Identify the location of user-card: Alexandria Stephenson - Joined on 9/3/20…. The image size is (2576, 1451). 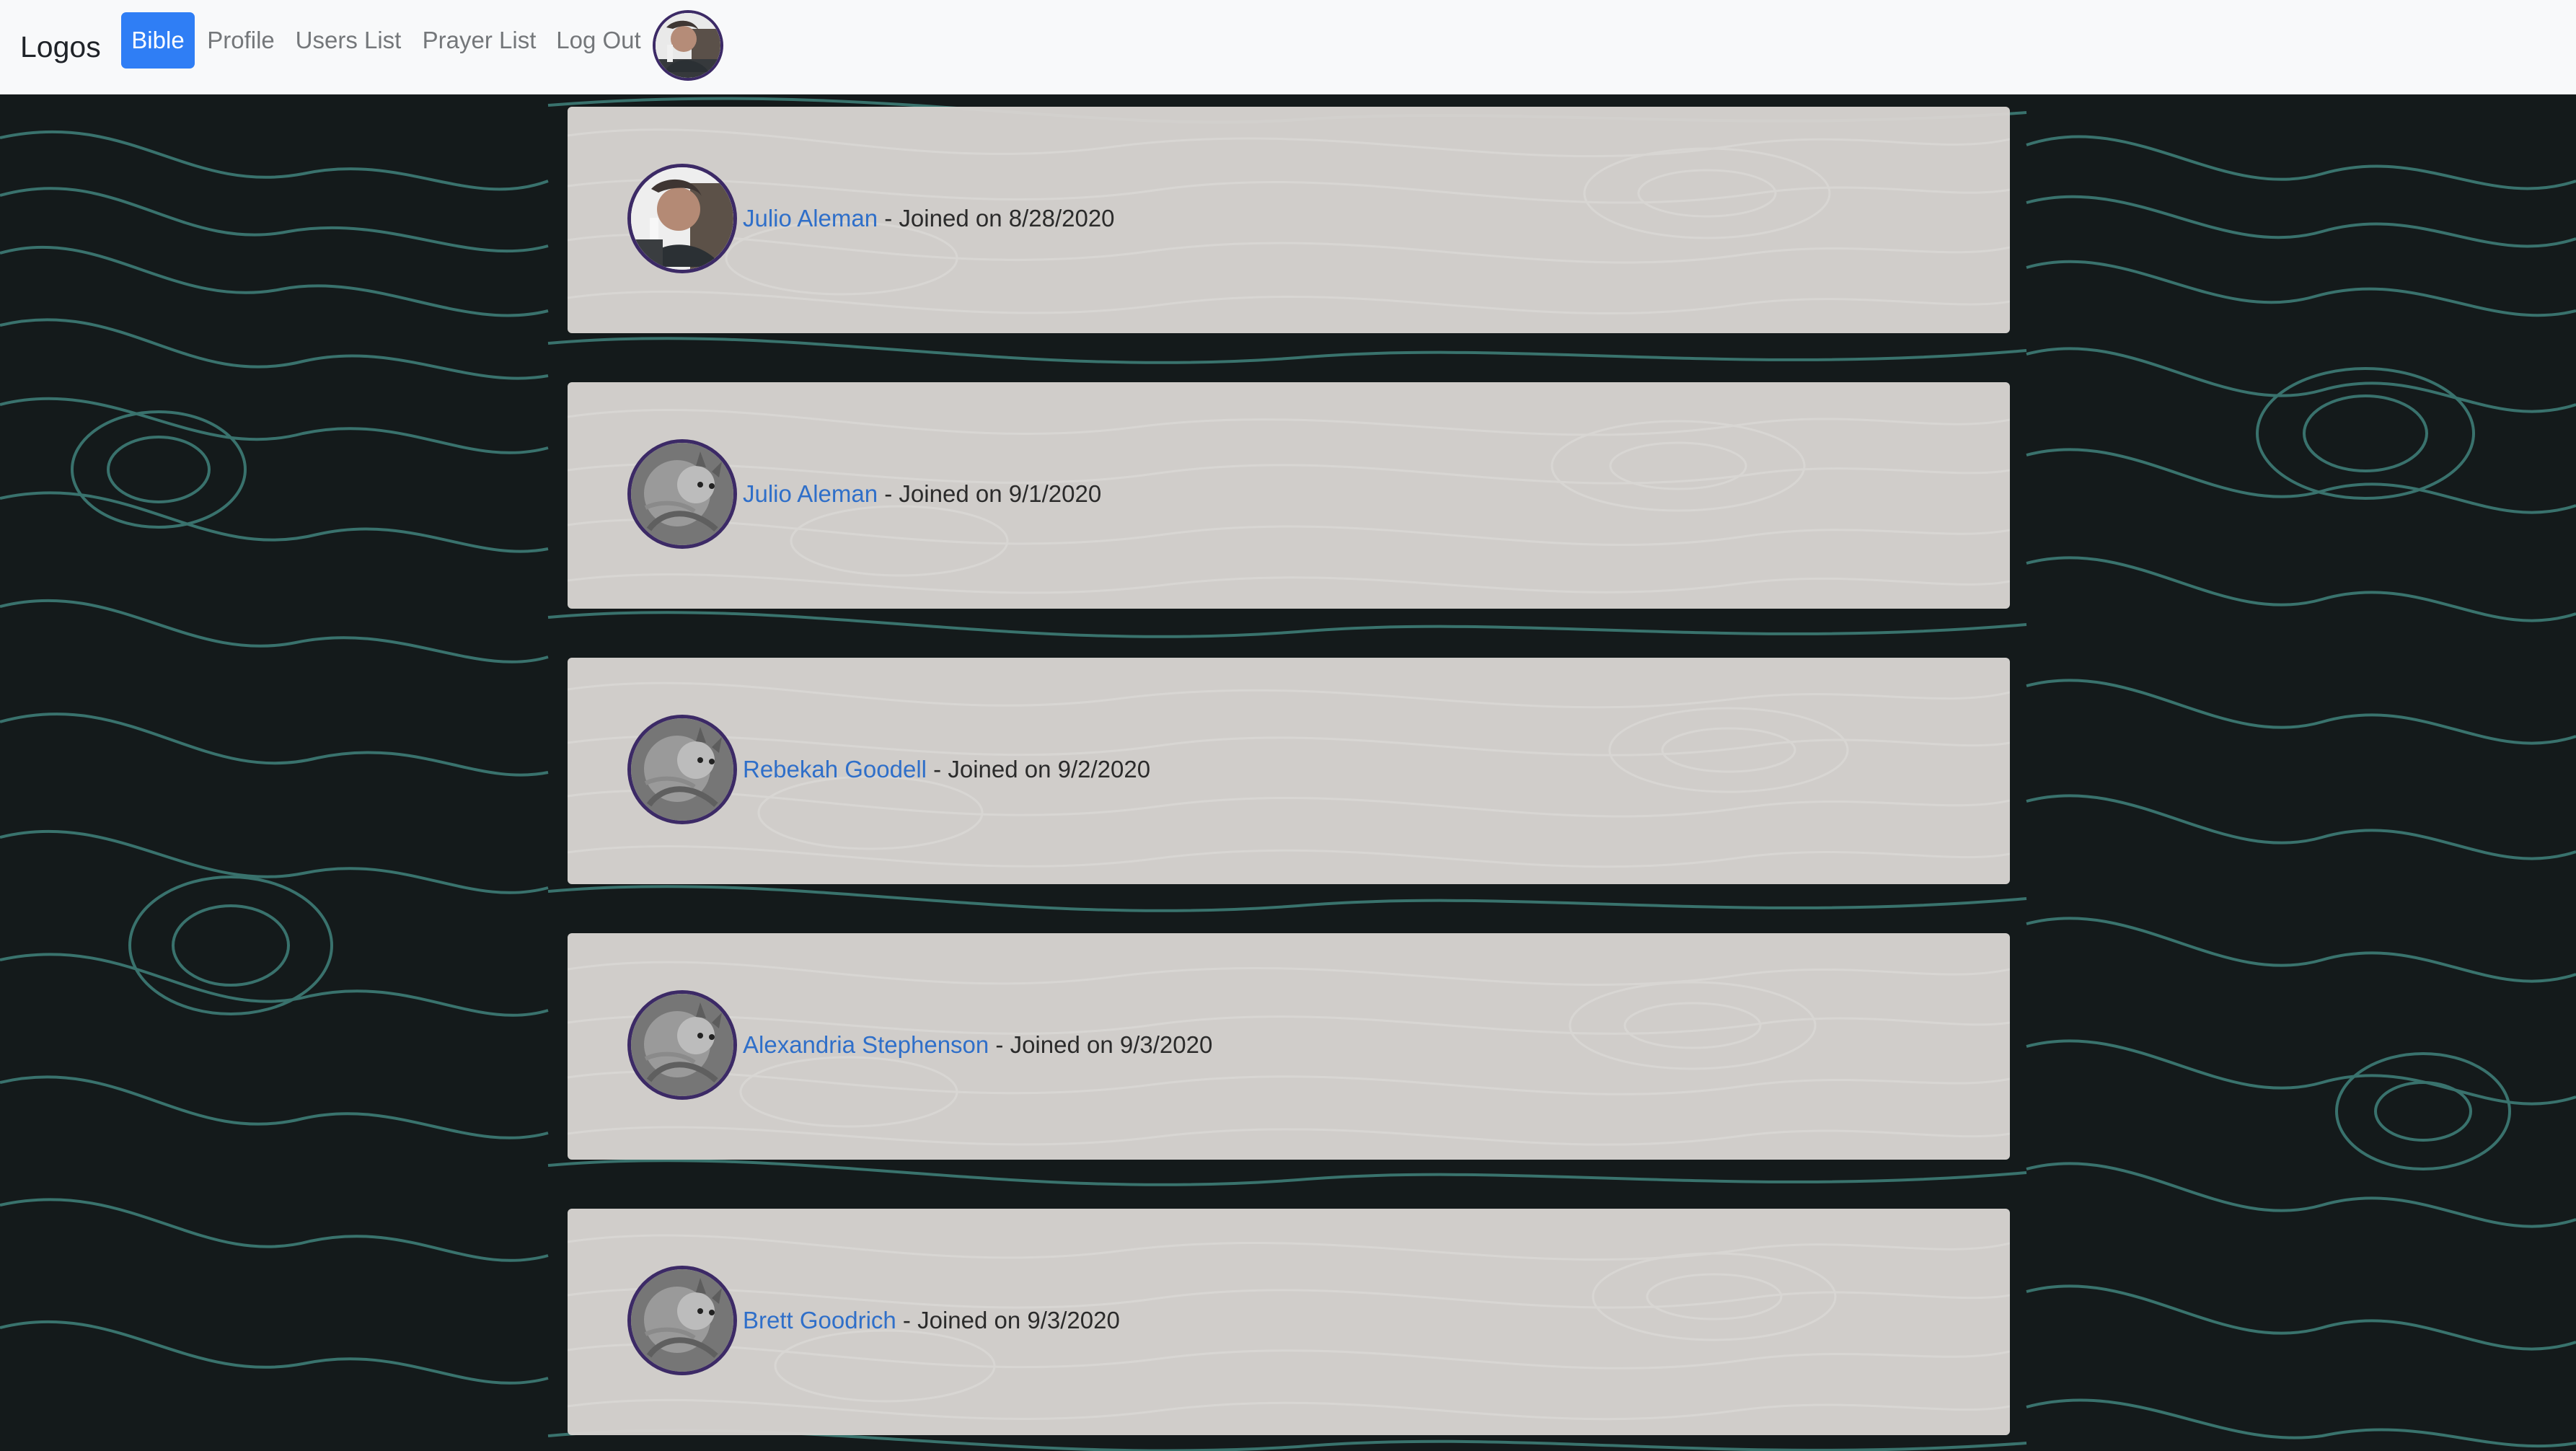
(1289, 1046).